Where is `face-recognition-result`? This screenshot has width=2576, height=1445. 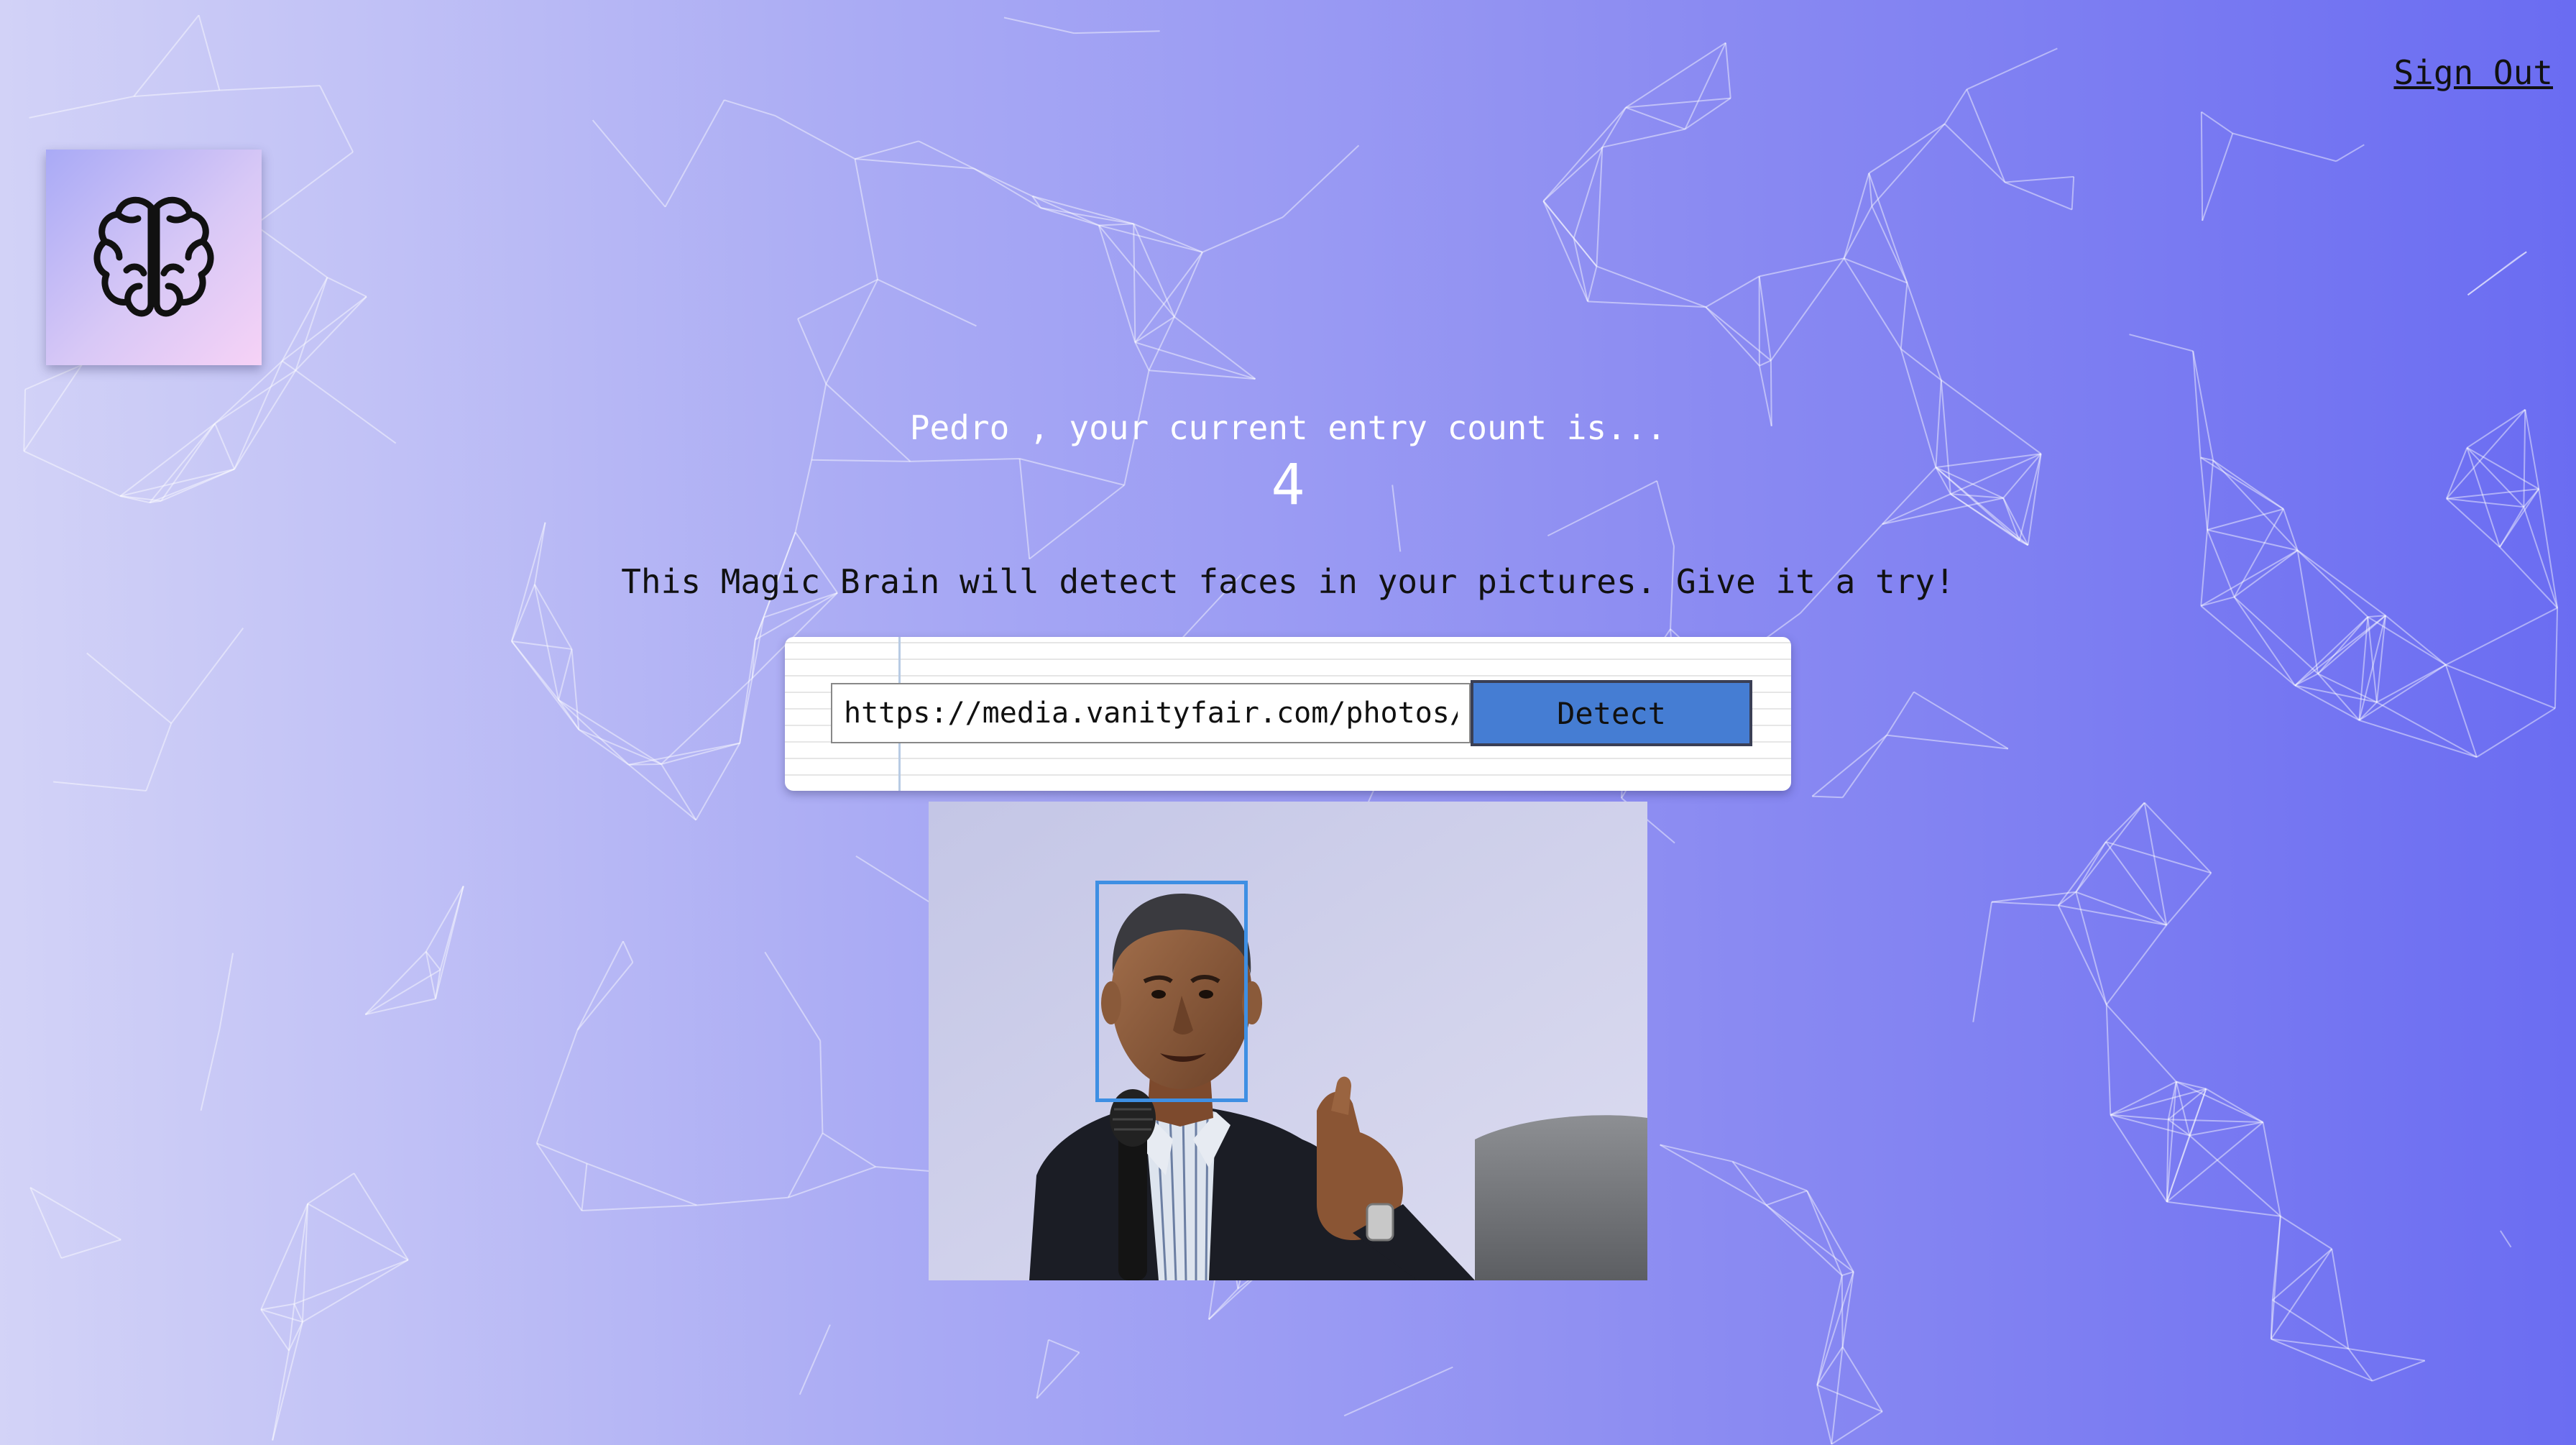
face-recognition-result is located at coordinates (1288, 1041).